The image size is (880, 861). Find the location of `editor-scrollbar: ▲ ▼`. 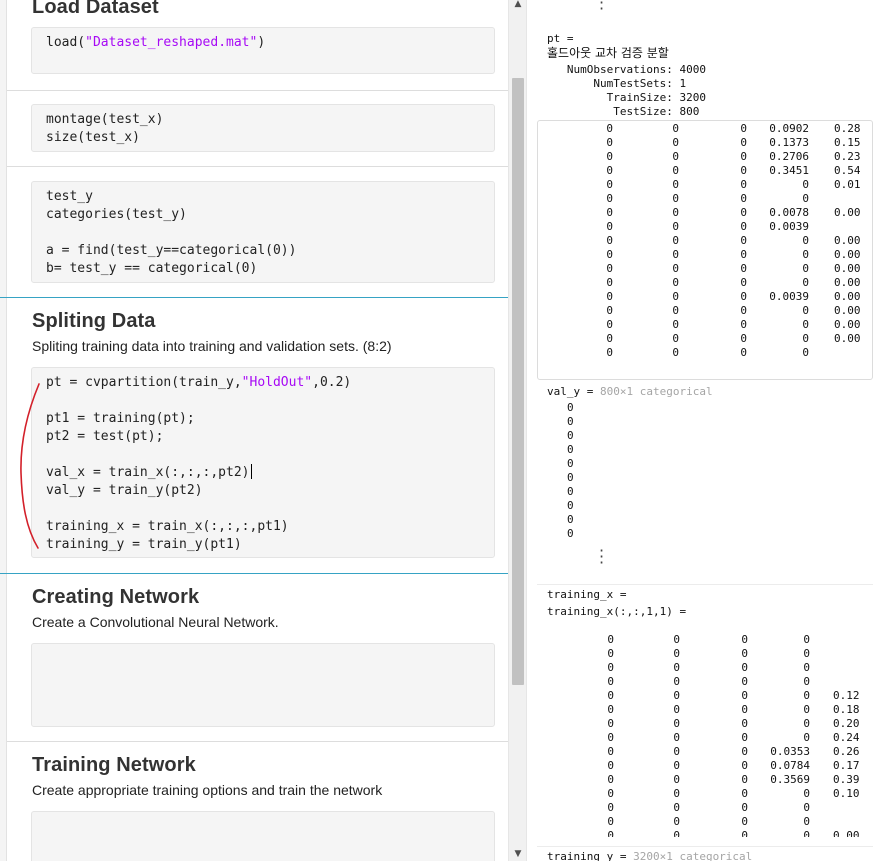

editor-scrollbar: ▲ ▼ is located at coordinates (517, 430).